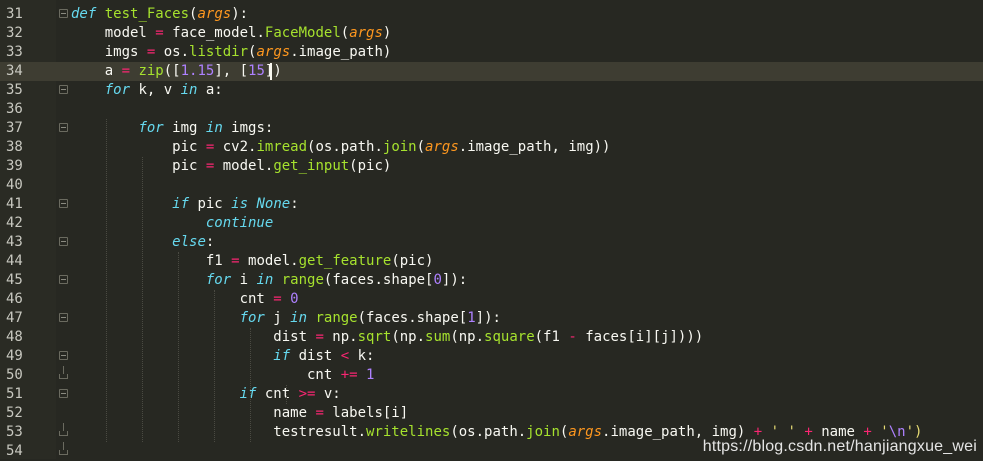 This screenshot has width=983, height=461. Describe the element at coordinates (151, 71) in the screenshot. I see `token: zip` at that location.